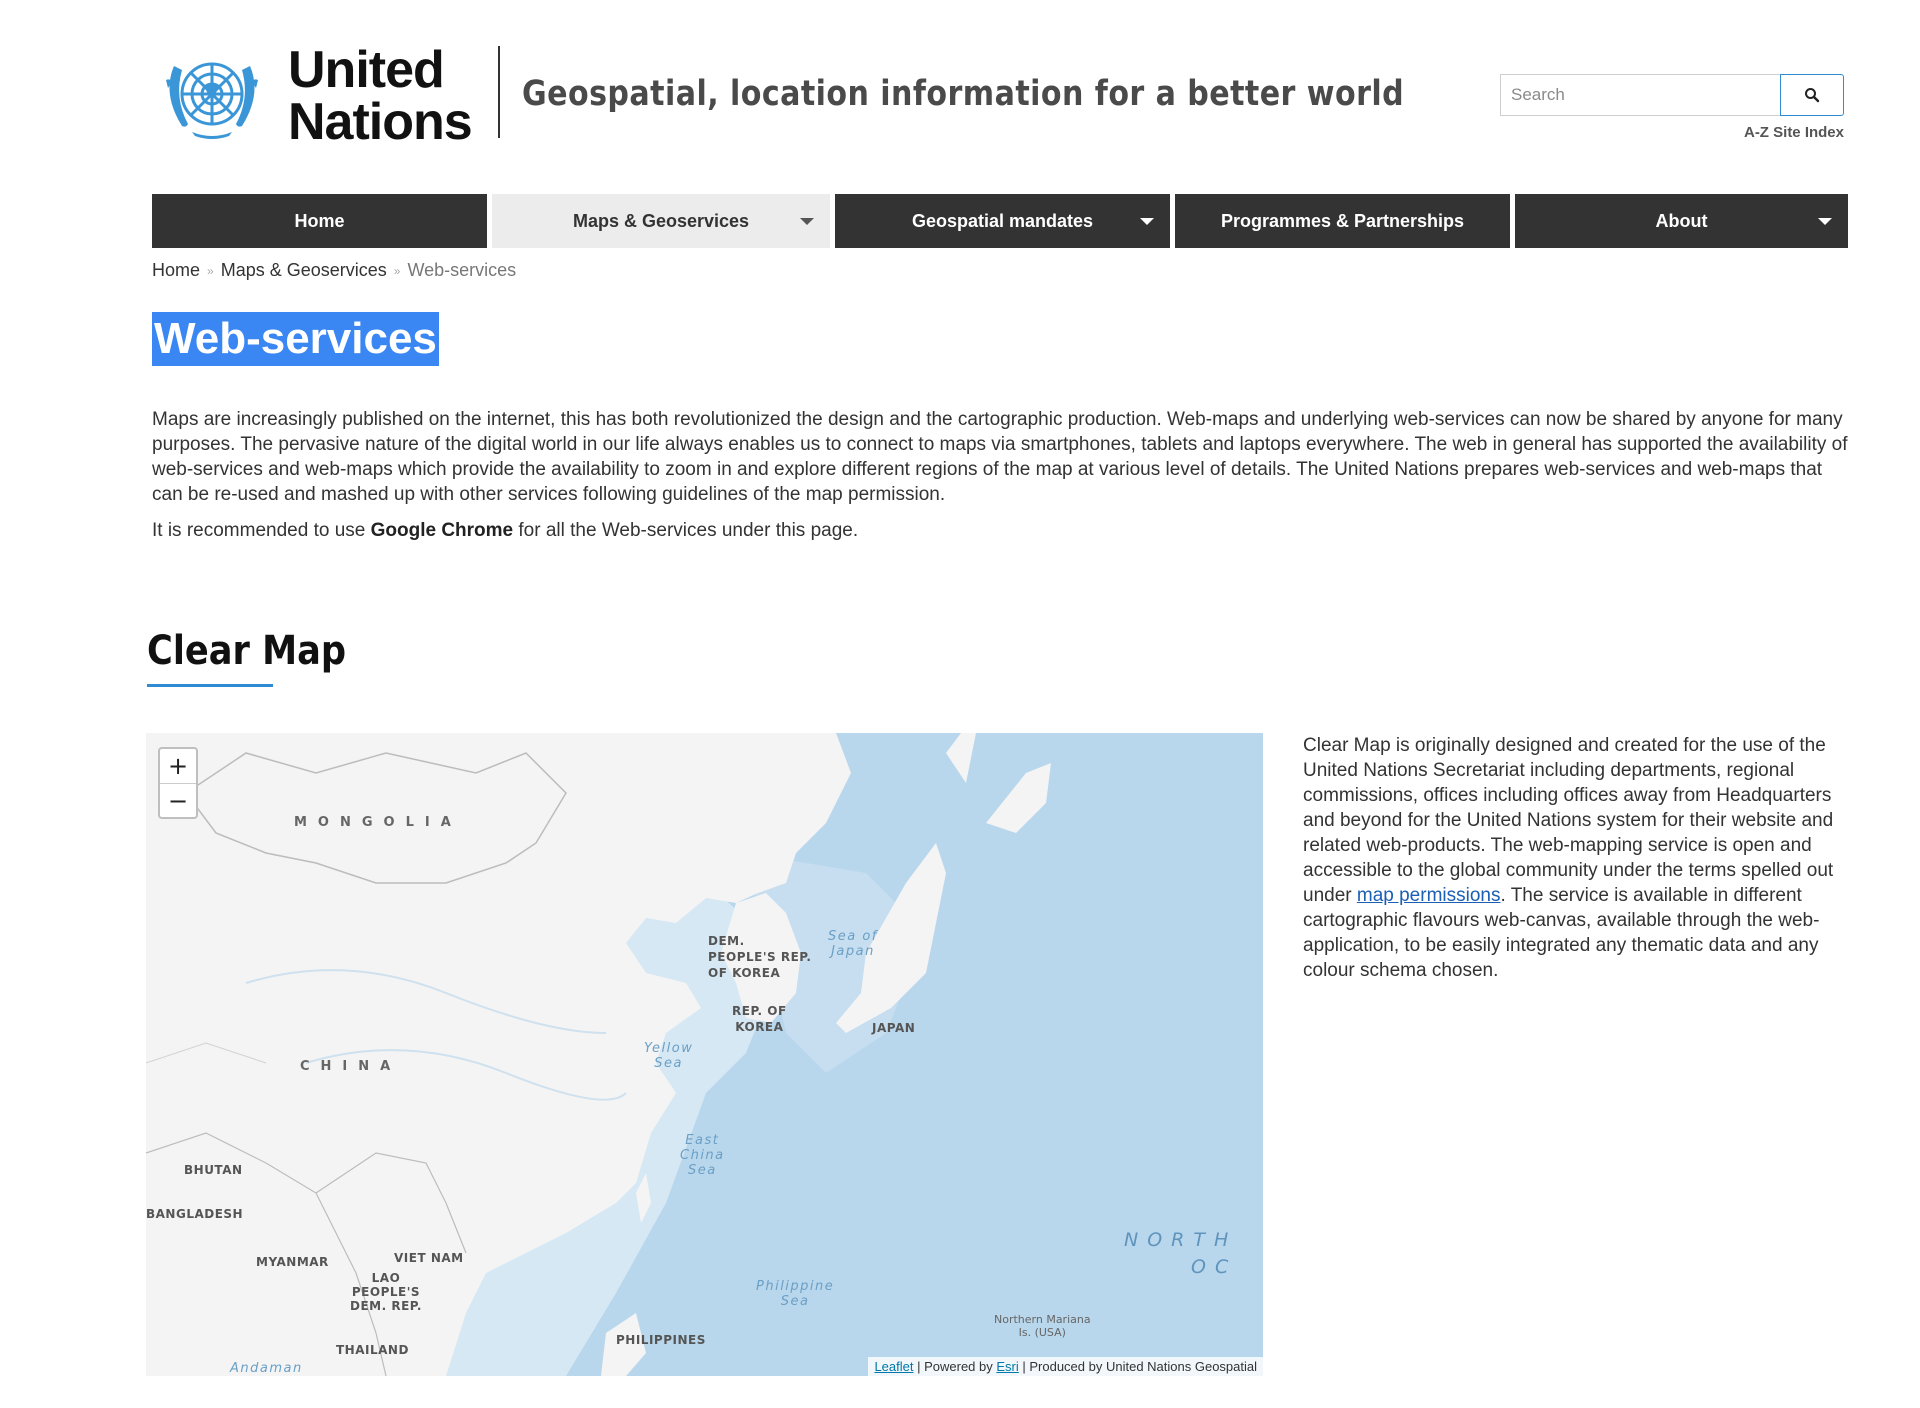 The width and height of the screenshot is (1920, 1408). What do you see at coordinates (499, 92) in the screenshot?
I see `header-divider` at bounding box center [499, 92].